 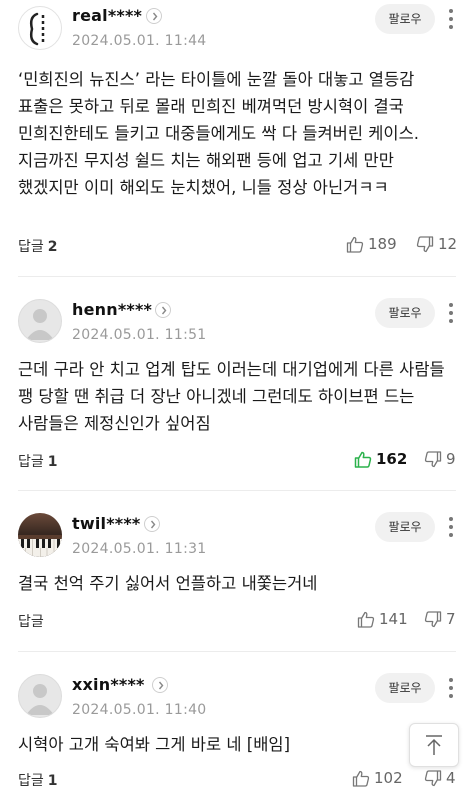 I want to click on piano-photo-icon, so click(x=40, y=546).